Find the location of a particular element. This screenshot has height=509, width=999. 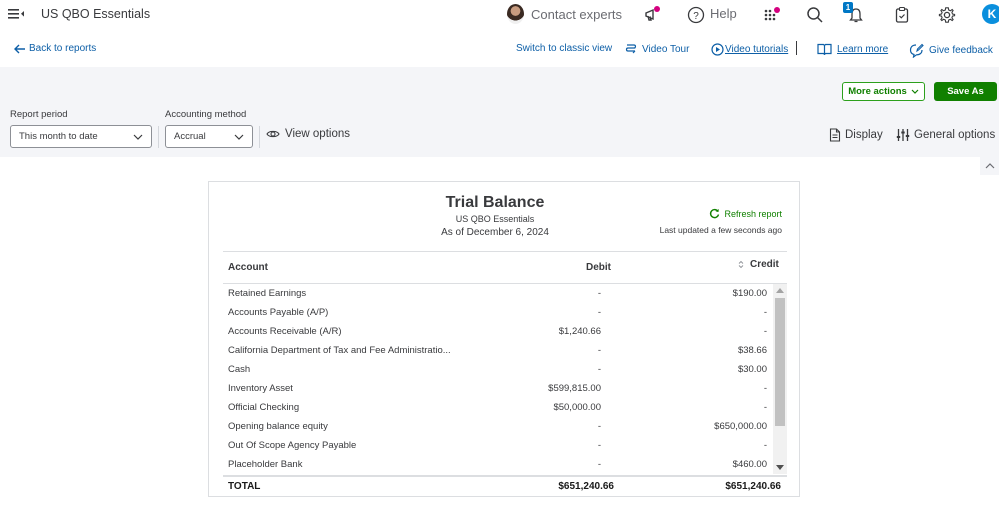

report-period-value: This month to date is located at coordinates (58, 136).